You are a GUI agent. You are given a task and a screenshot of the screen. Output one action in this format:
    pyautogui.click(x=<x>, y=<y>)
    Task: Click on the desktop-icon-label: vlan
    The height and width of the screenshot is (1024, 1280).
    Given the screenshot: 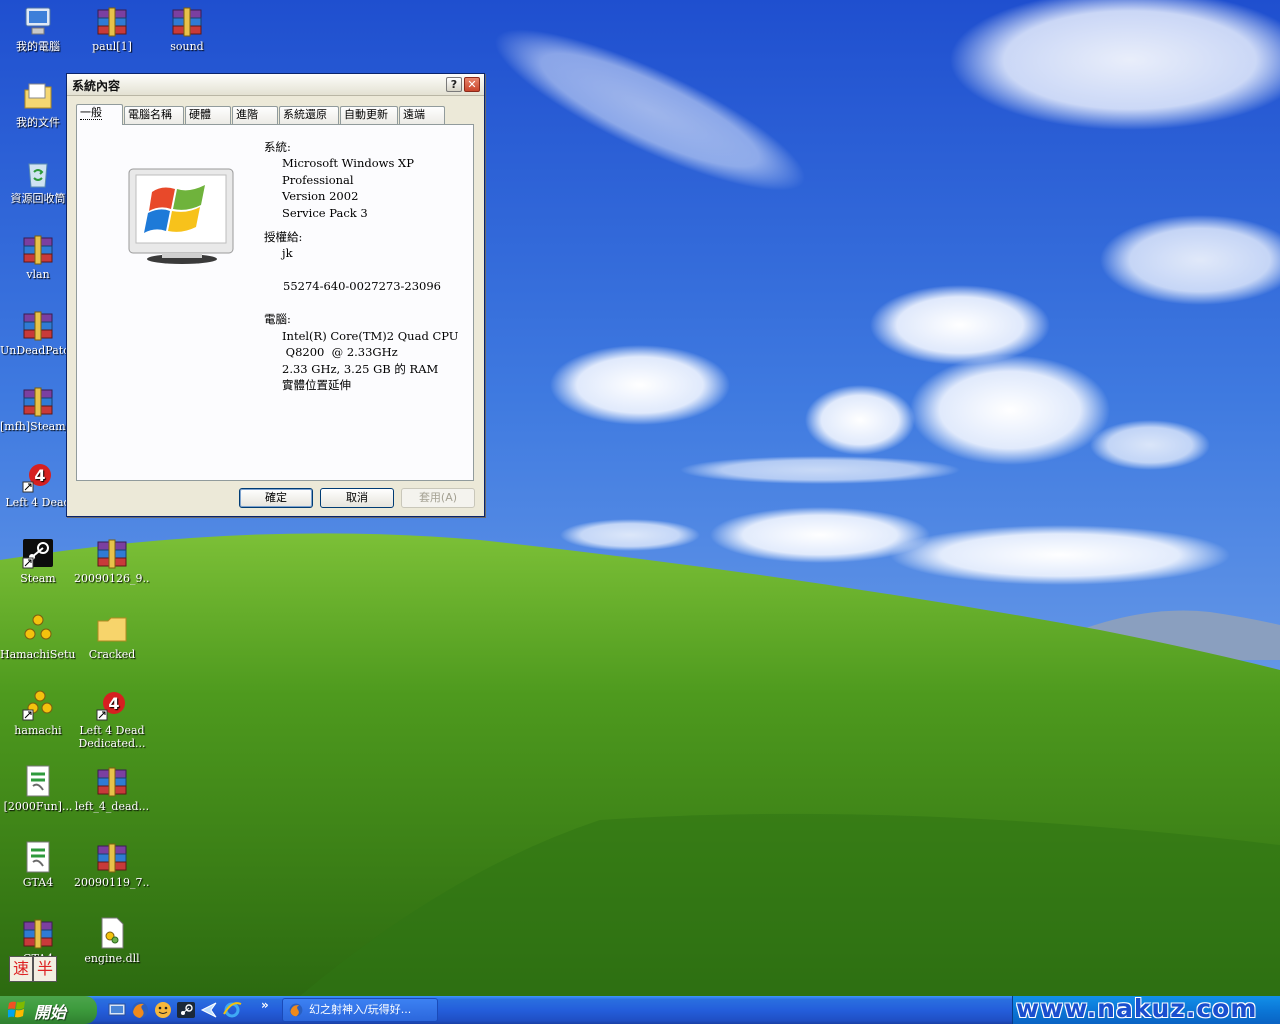 What is the action you would take?
    pyautogui.click(x=38, y=274)
    